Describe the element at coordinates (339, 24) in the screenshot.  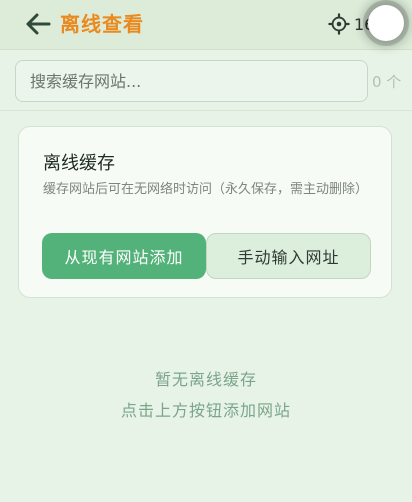
I see `gear-icon` at that location.